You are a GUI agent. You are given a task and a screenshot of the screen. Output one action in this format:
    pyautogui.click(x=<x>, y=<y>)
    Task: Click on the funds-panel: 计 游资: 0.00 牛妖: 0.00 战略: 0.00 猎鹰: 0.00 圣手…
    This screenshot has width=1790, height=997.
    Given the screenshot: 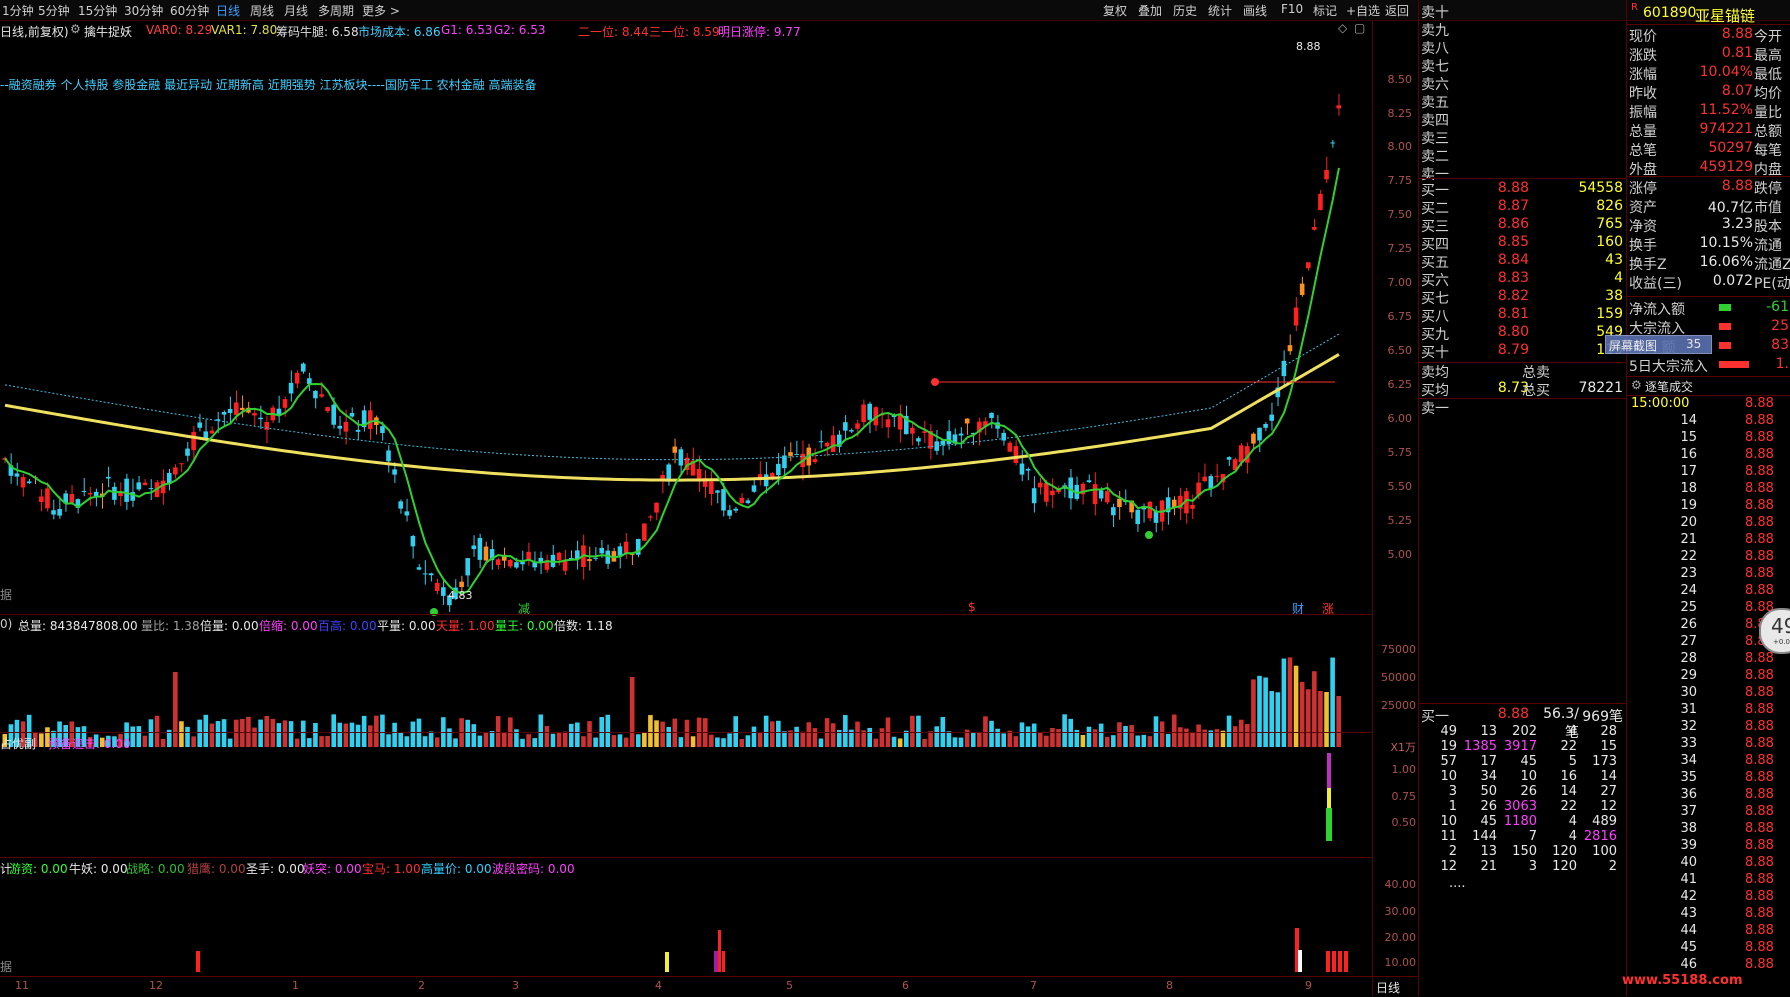 What is the action you would take?
    pyautogui.click(x=708, y=916)
    